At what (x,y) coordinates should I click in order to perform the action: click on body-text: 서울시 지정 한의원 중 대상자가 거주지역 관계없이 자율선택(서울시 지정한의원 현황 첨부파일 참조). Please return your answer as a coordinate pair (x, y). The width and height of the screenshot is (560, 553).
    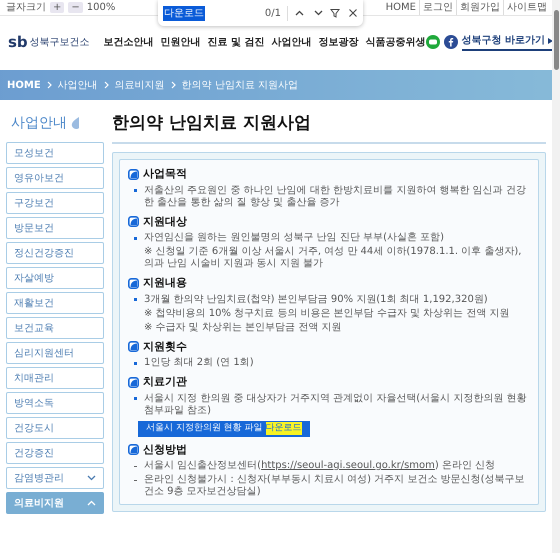
    Looking at the image, I should click on (336, 404).